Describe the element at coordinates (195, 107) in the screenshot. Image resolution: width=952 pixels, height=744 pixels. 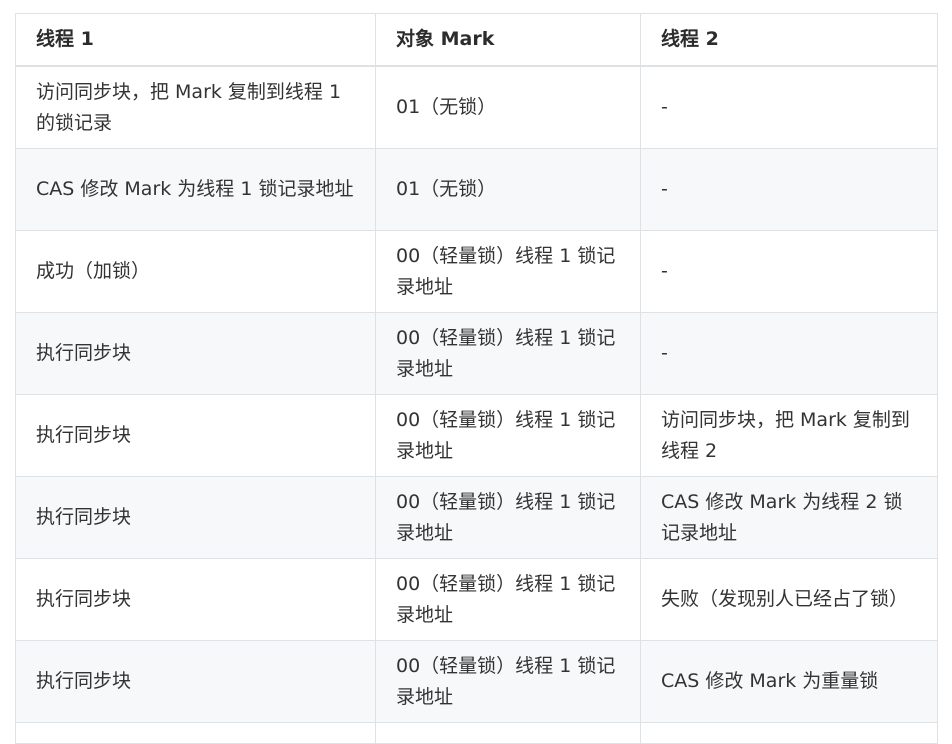
I see `cell-thread-1: 访问同步块，把 Mark 复制到线程 1 的锁记录` at that location.